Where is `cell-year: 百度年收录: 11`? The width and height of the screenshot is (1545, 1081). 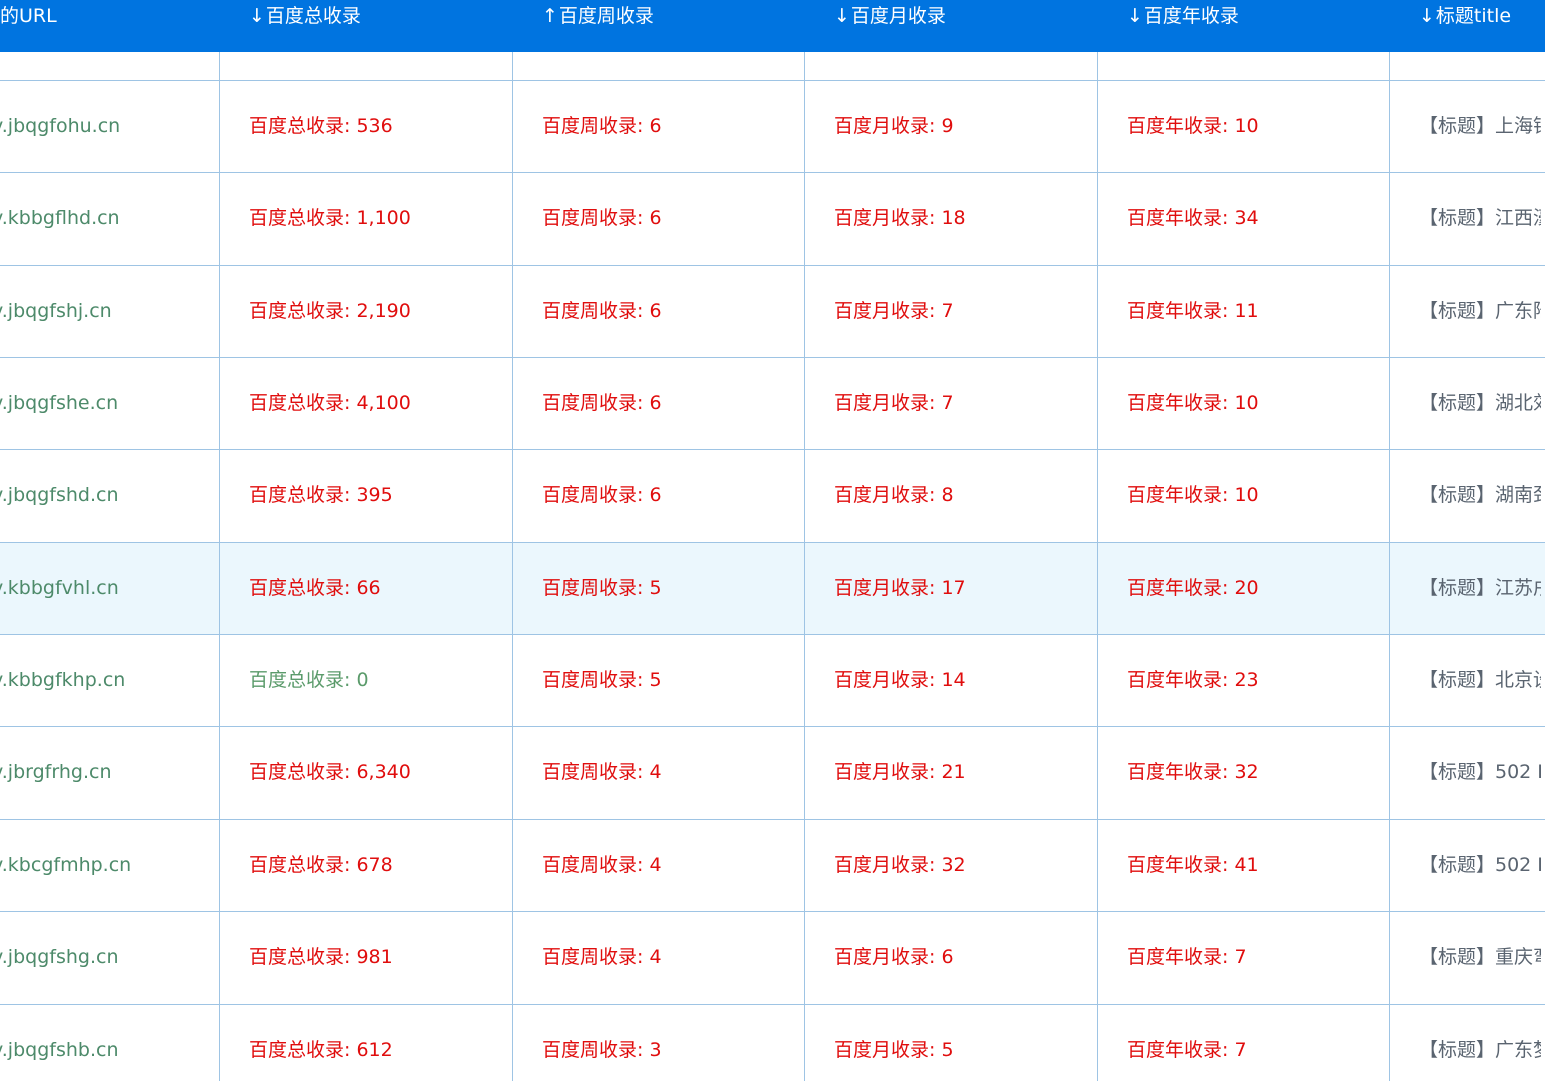
cell-year: 百度年收录: 11 is located at coordinates (1193, 311).